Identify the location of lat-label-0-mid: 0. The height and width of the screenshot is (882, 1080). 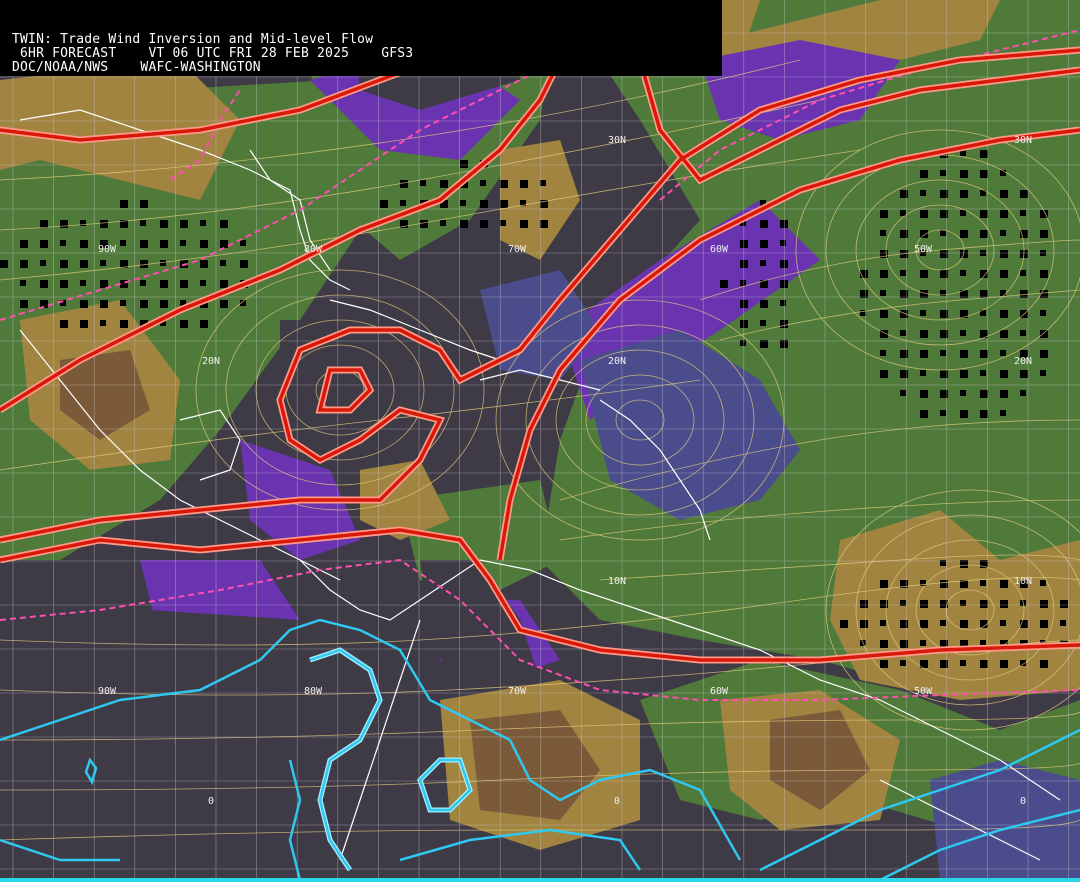
(617, 801).